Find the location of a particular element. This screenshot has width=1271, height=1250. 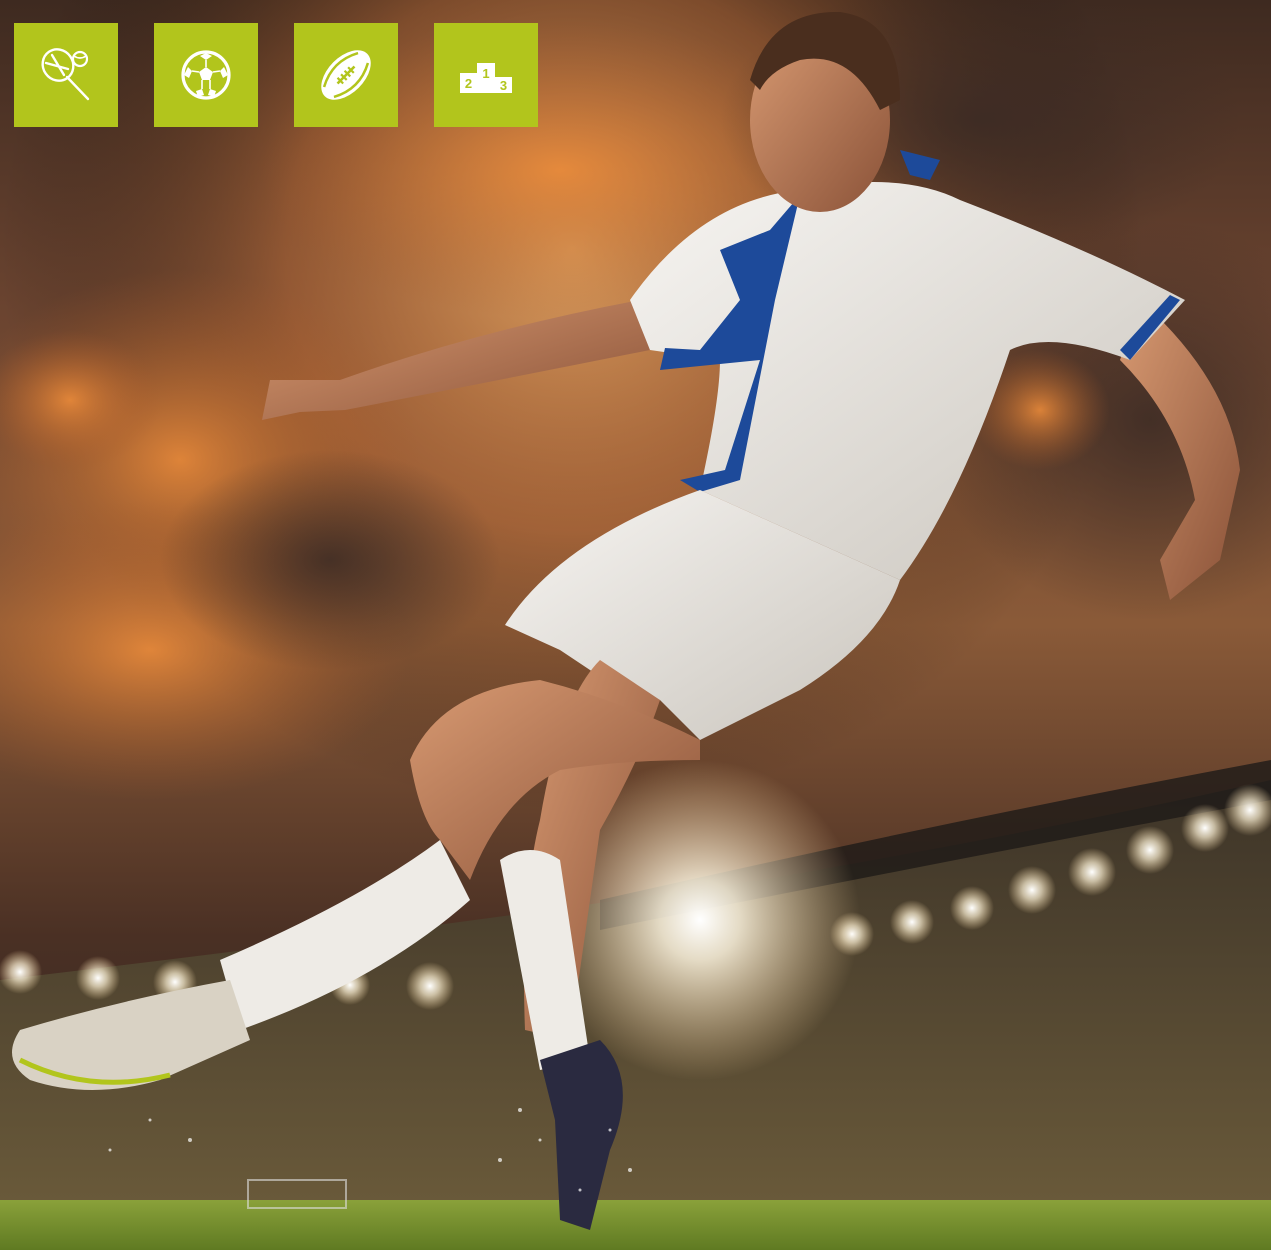

podium-place-1: 1 is located at coordinates (485, 73).